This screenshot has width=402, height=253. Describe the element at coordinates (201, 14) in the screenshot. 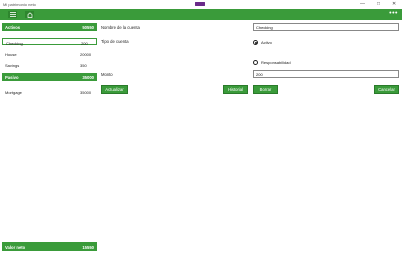

I see `app-toolbar: •••` at that location.